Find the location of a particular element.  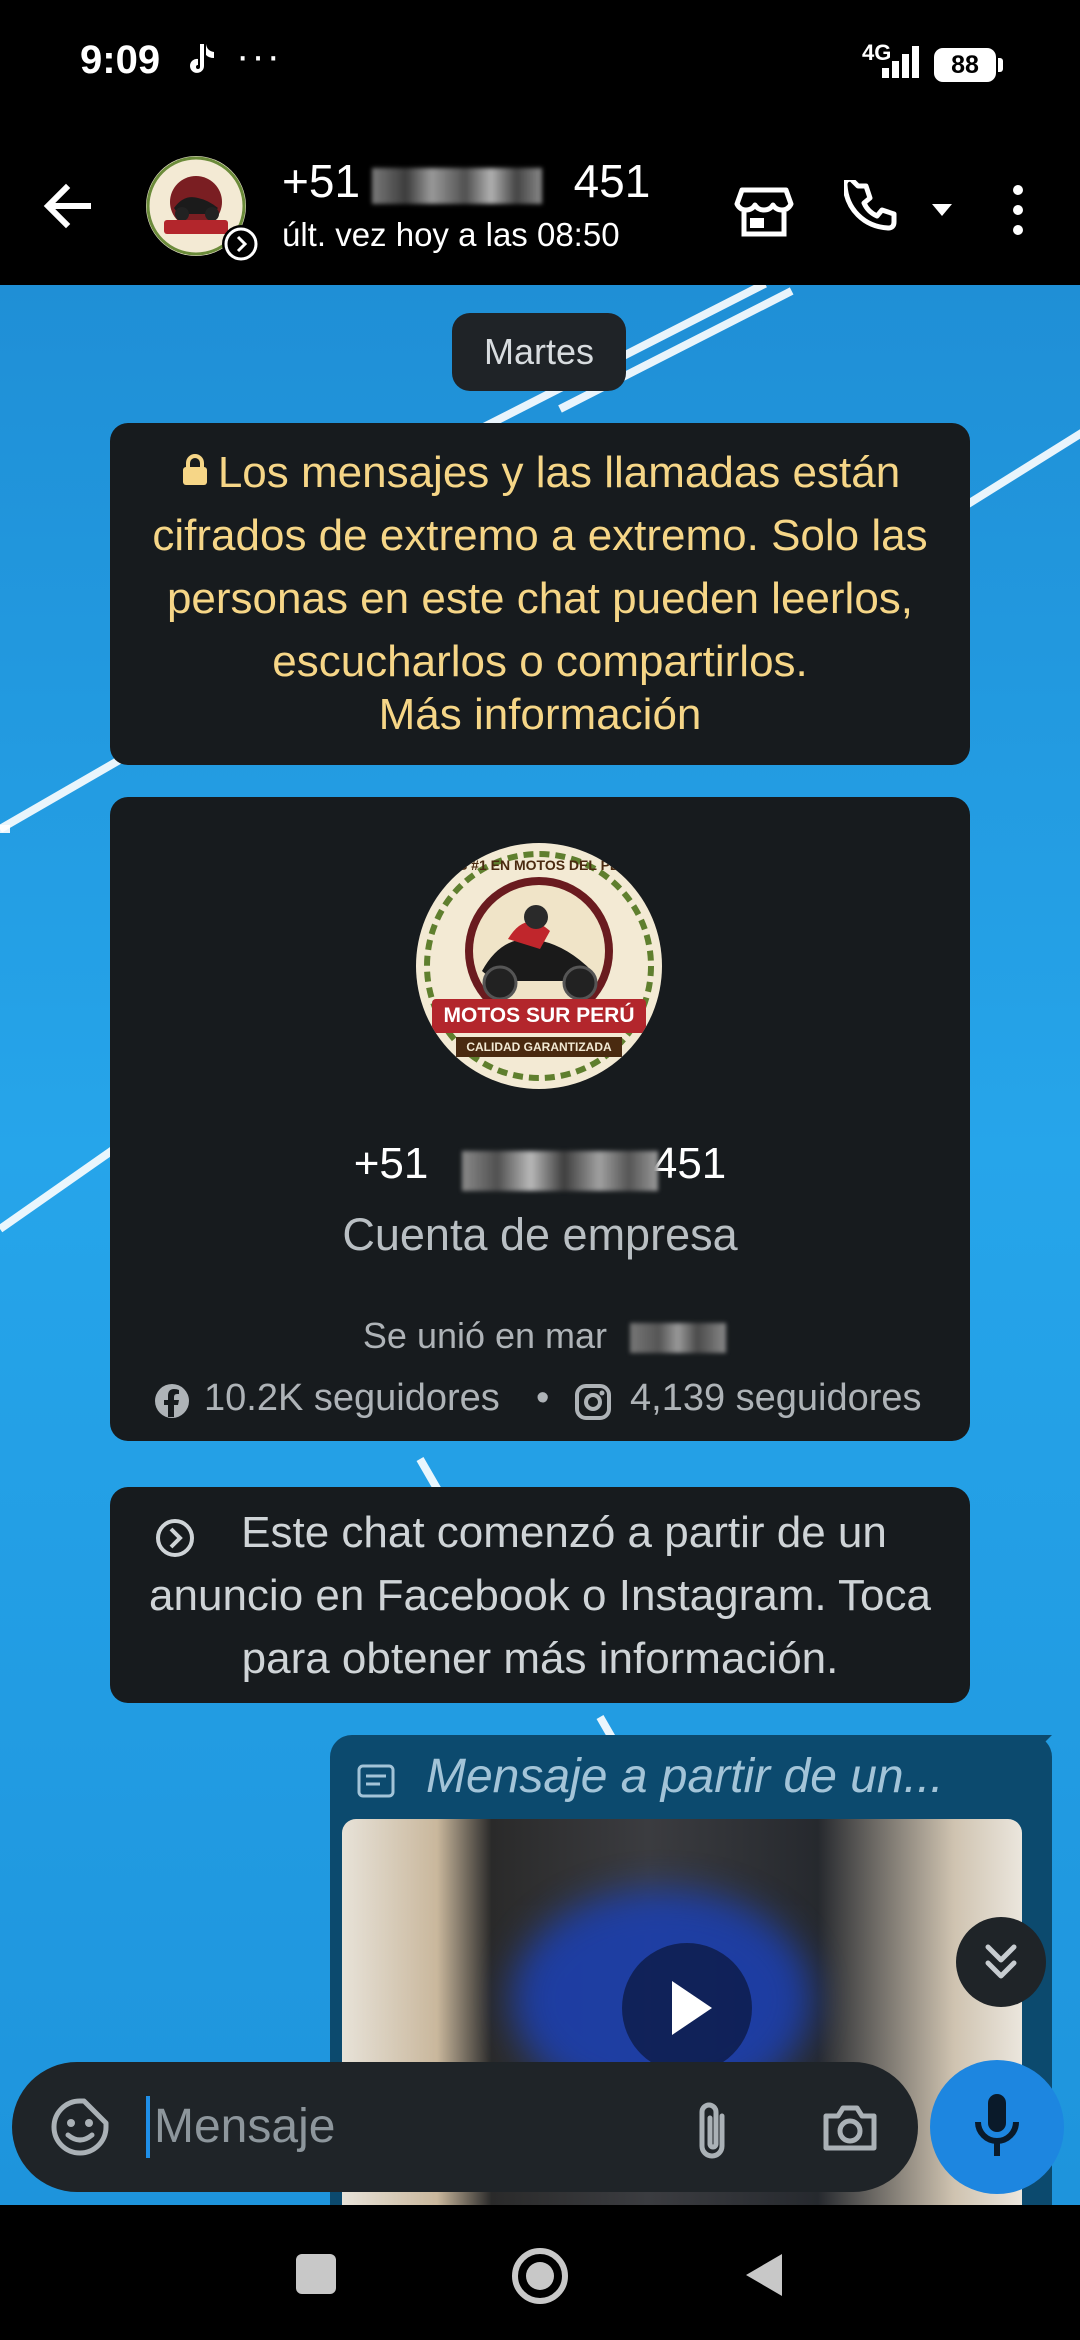

ad-source-badge-icon is located at coordinates (241, 244).